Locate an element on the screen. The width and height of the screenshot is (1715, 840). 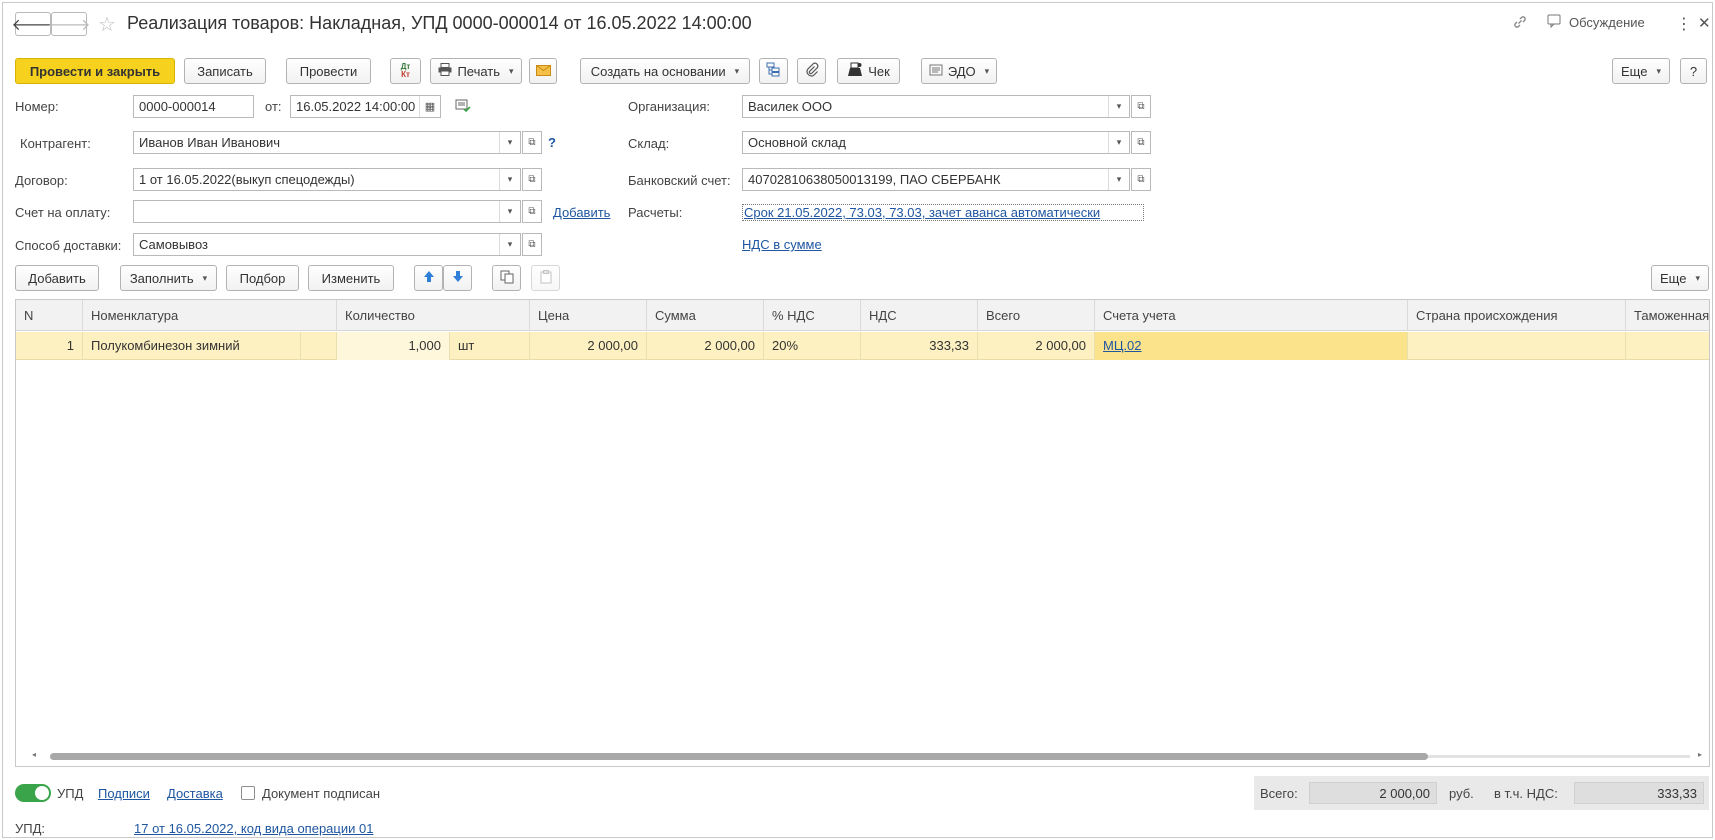
col-sum: Сумма is located at coordinates (705, 315).